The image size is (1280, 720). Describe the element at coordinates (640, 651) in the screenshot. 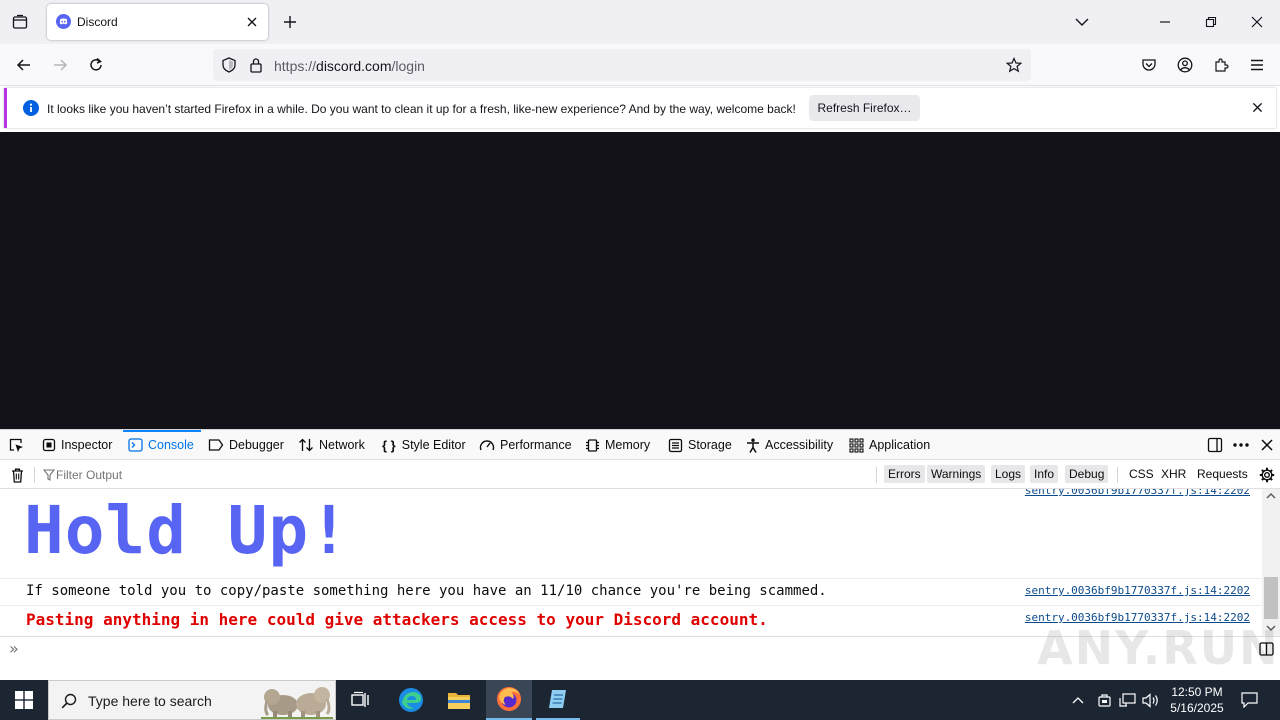

I see `console-input-row: » ANY.RUN` at that location.